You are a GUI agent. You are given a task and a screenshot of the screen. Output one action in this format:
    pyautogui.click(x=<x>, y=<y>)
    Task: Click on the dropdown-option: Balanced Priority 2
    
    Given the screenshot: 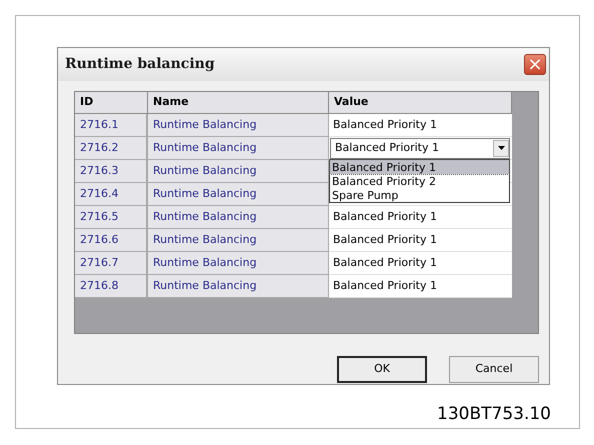 What is the action you would take?
    pyautogui.click(x=419, y=181)
    